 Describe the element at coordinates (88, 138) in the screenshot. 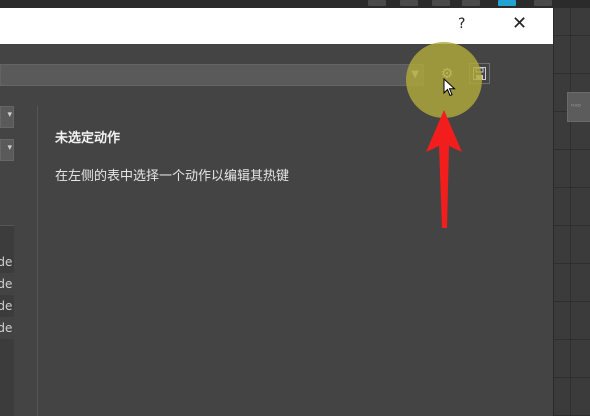

I see `detail-title: 未选定动作` at that location.